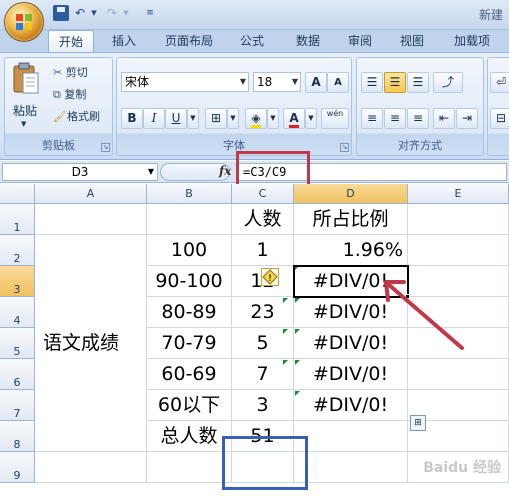 The width and height of the screenshot is (509, 500). I want to click on autofill-options-icon: ⊞, so click(418, 423).